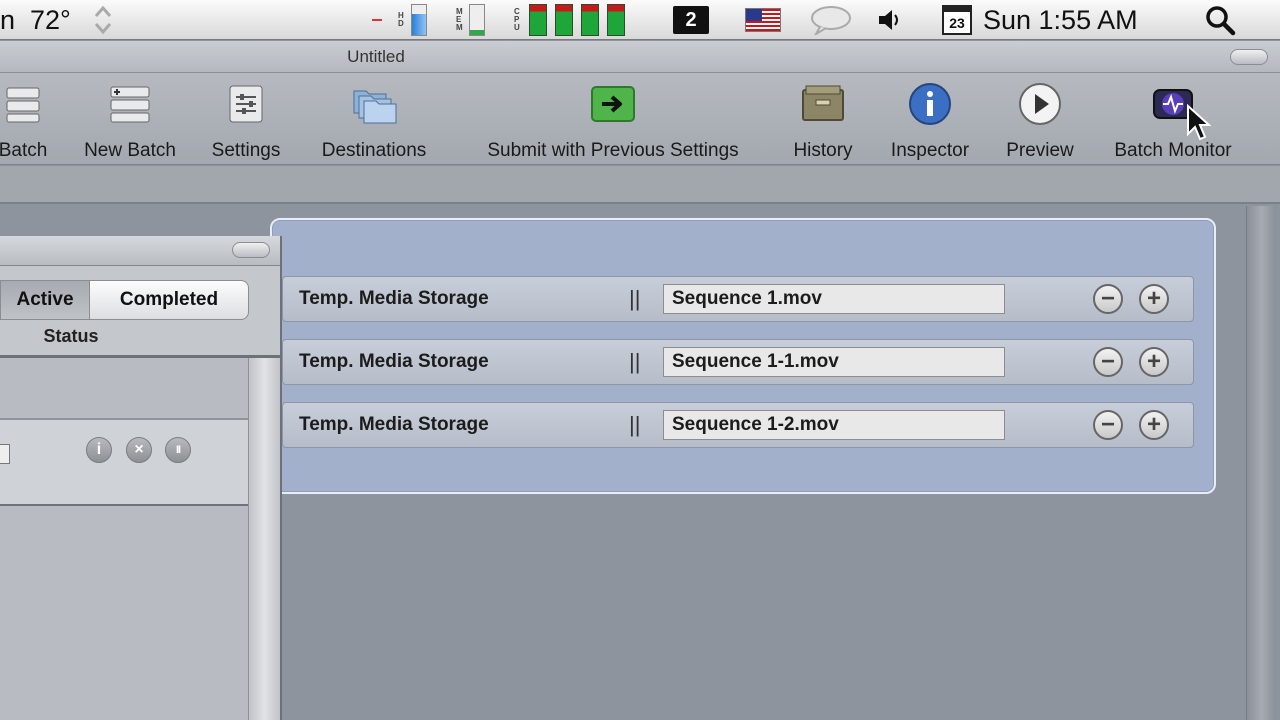  What do you see at coordinates (1220, 20) in the screenshot?
I see `spotlight-search-icon` at bounding box center [1220, 20].